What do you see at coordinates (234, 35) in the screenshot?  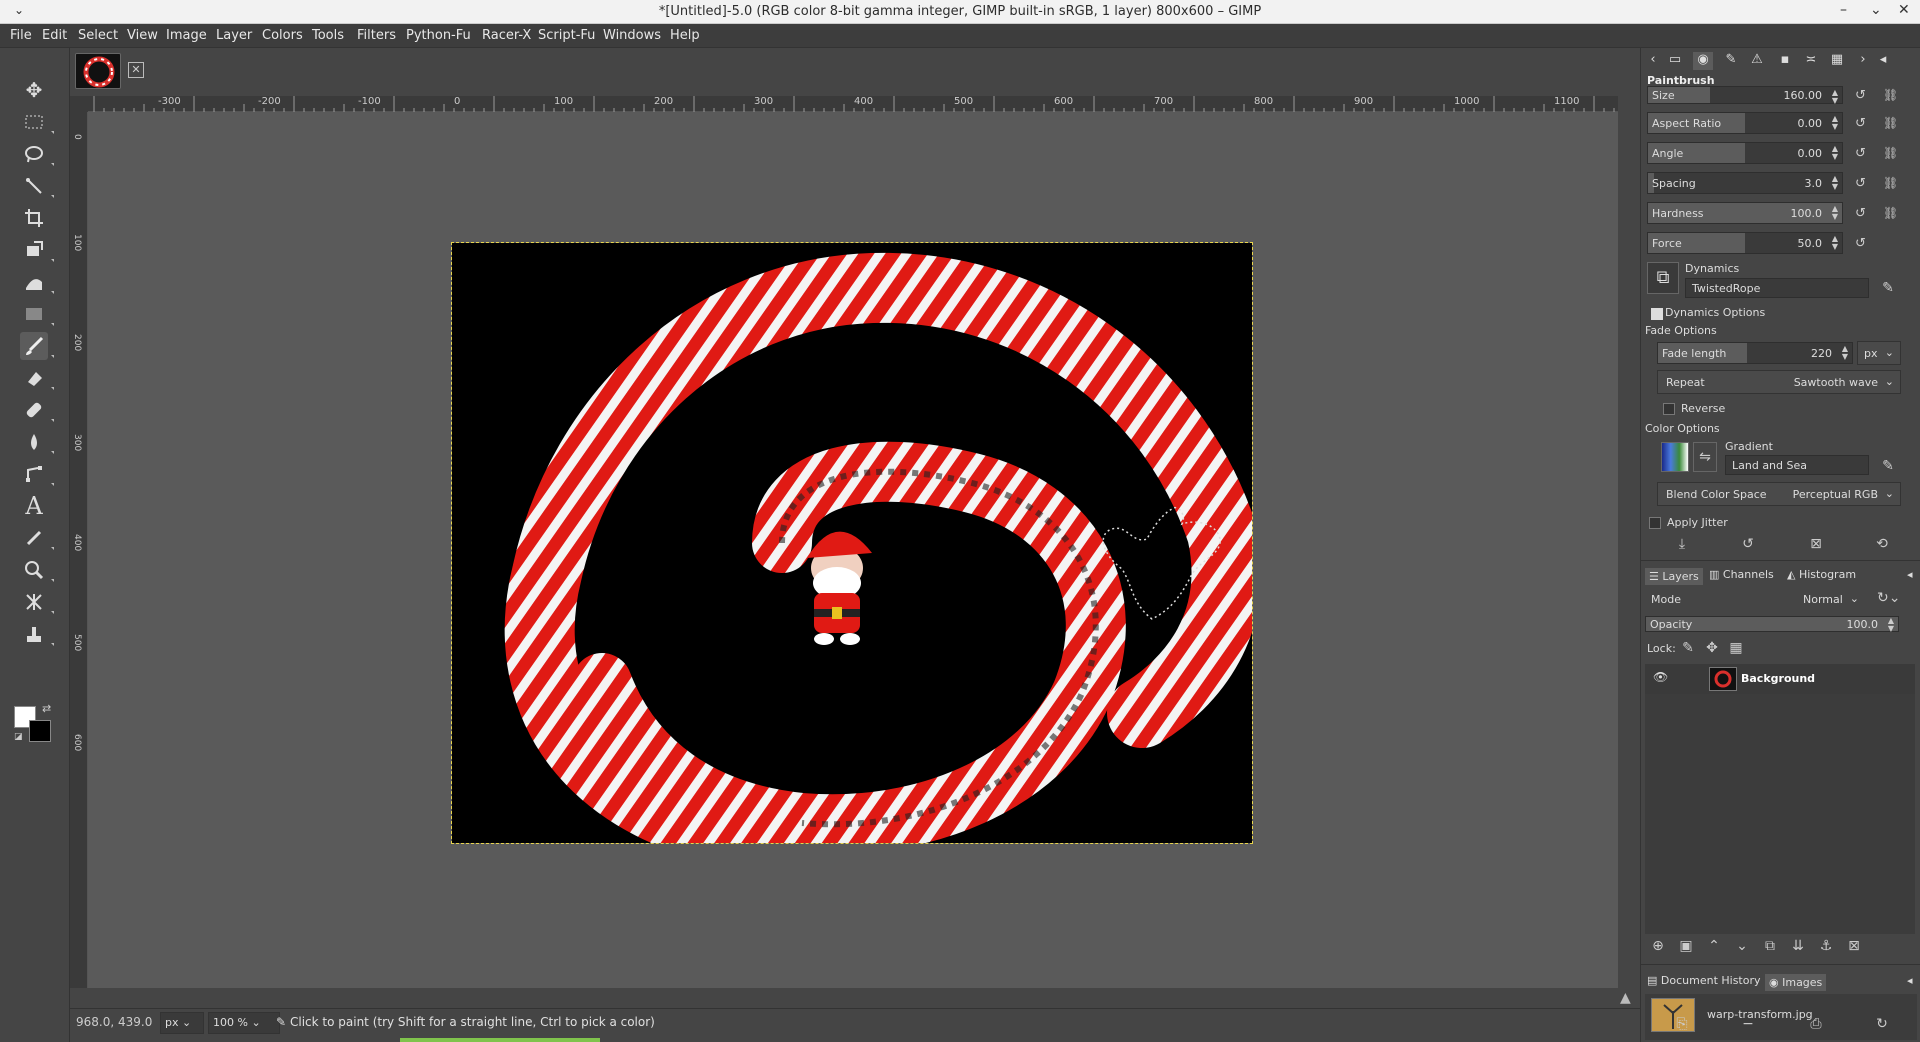 I see `menu-layer: Layer` at bounding box center [234, 35].